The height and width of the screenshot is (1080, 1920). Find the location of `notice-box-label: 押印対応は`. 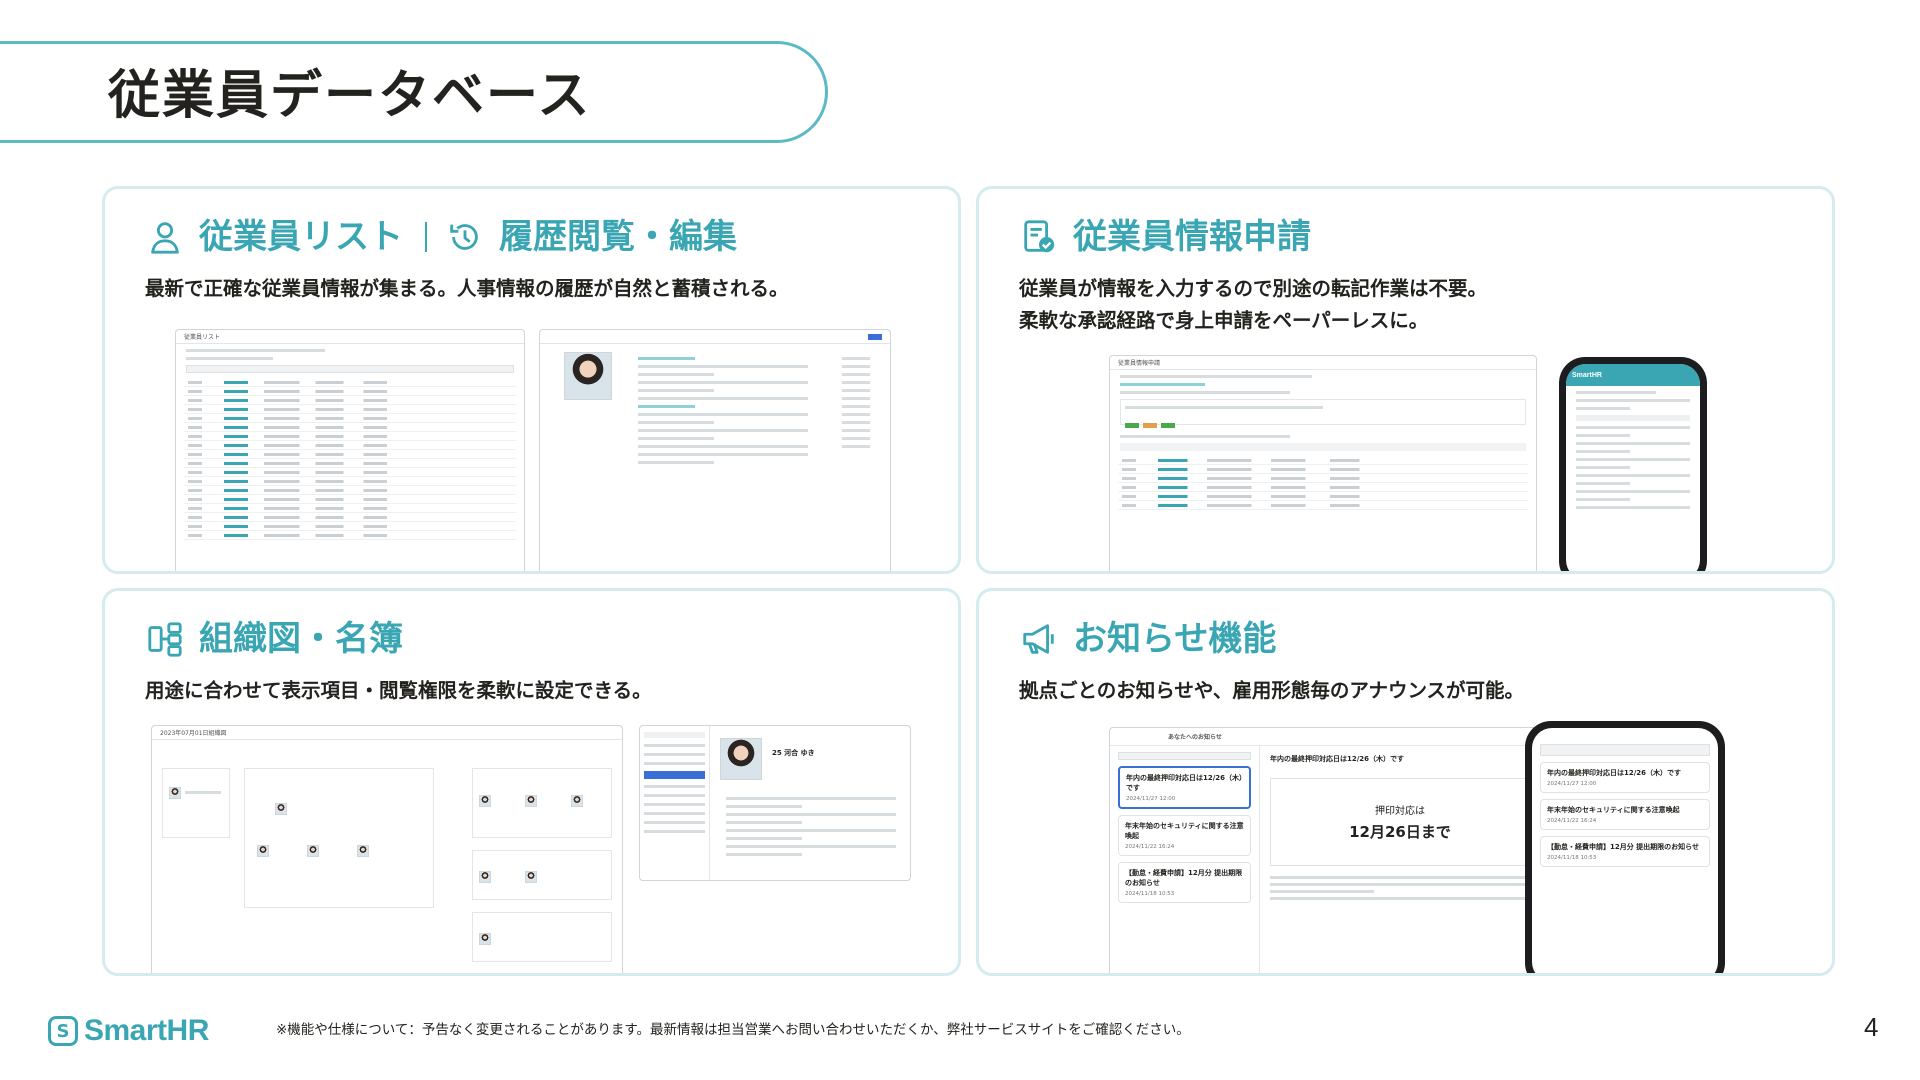

notice-box-label: 押印対応は is located at coordinates (1400, 811).